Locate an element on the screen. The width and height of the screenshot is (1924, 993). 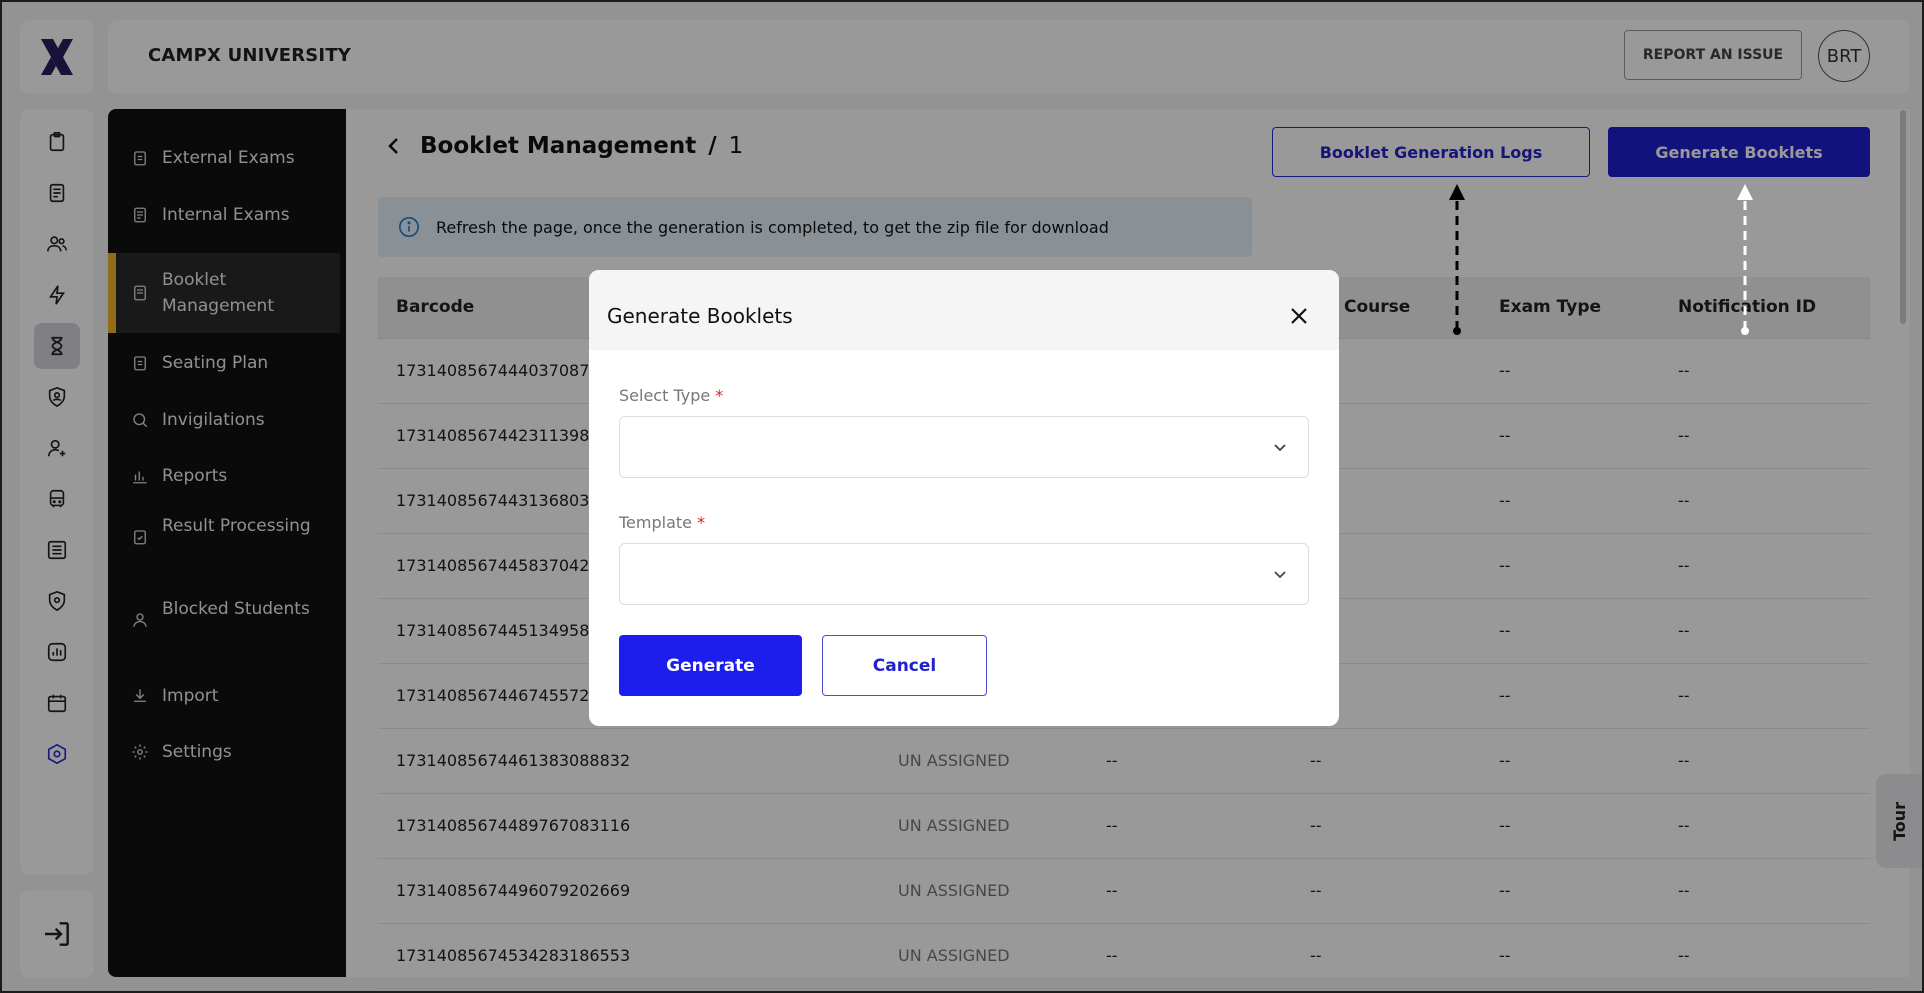
template-label: Template * is located at coordinates (662, 522).